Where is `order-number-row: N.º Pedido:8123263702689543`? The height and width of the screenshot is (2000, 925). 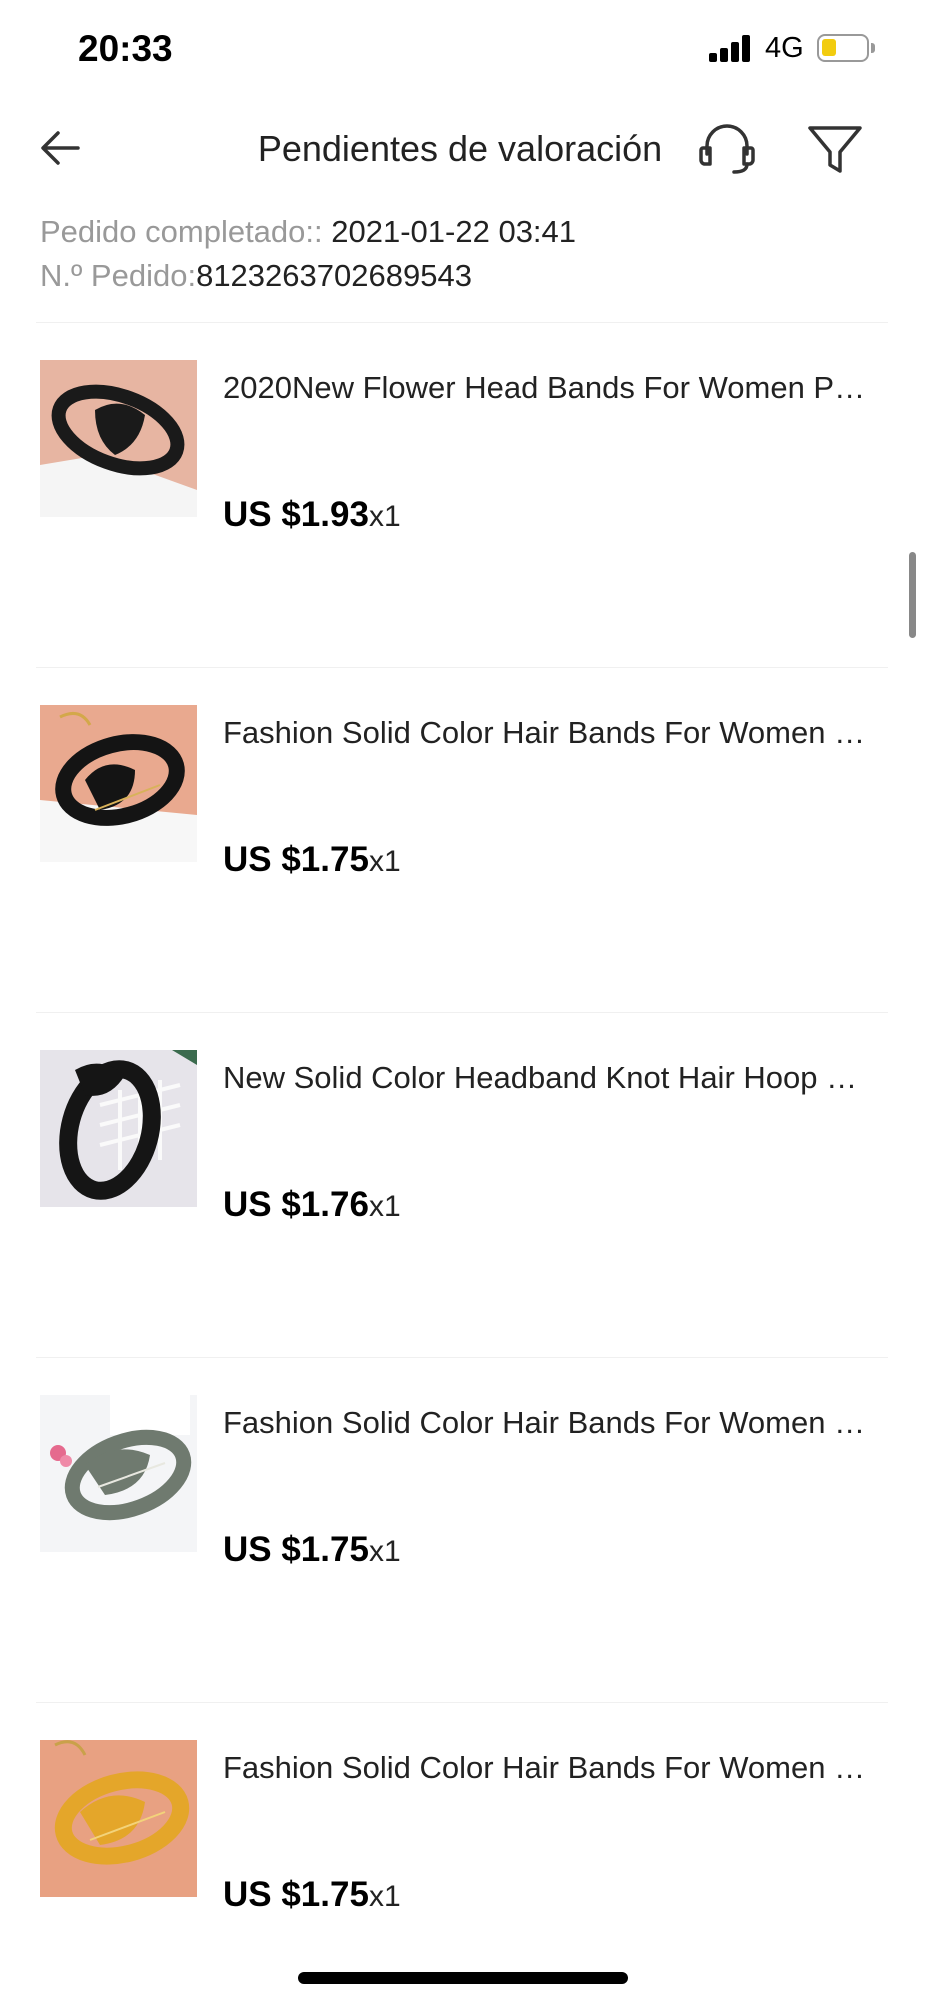
order-number-row: N.º Pedido:8123263702689543 is located at coordinates (308, 276).